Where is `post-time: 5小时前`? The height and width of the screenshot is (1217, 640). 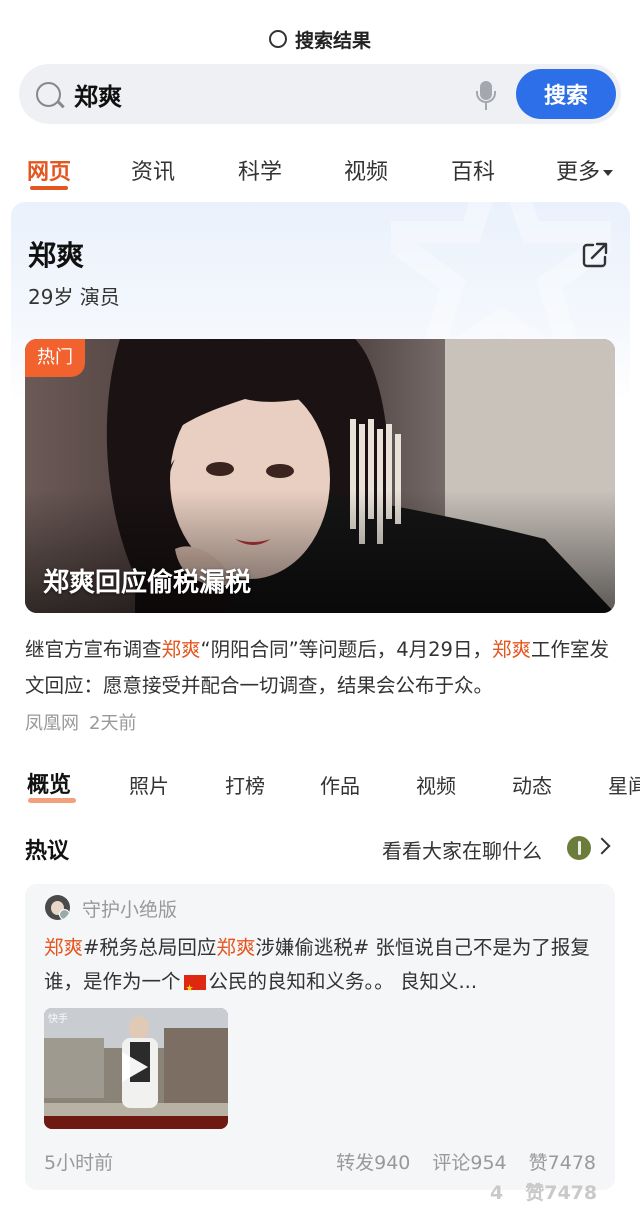
post-time: 5小时前 is located at coordinates (79, 1163).